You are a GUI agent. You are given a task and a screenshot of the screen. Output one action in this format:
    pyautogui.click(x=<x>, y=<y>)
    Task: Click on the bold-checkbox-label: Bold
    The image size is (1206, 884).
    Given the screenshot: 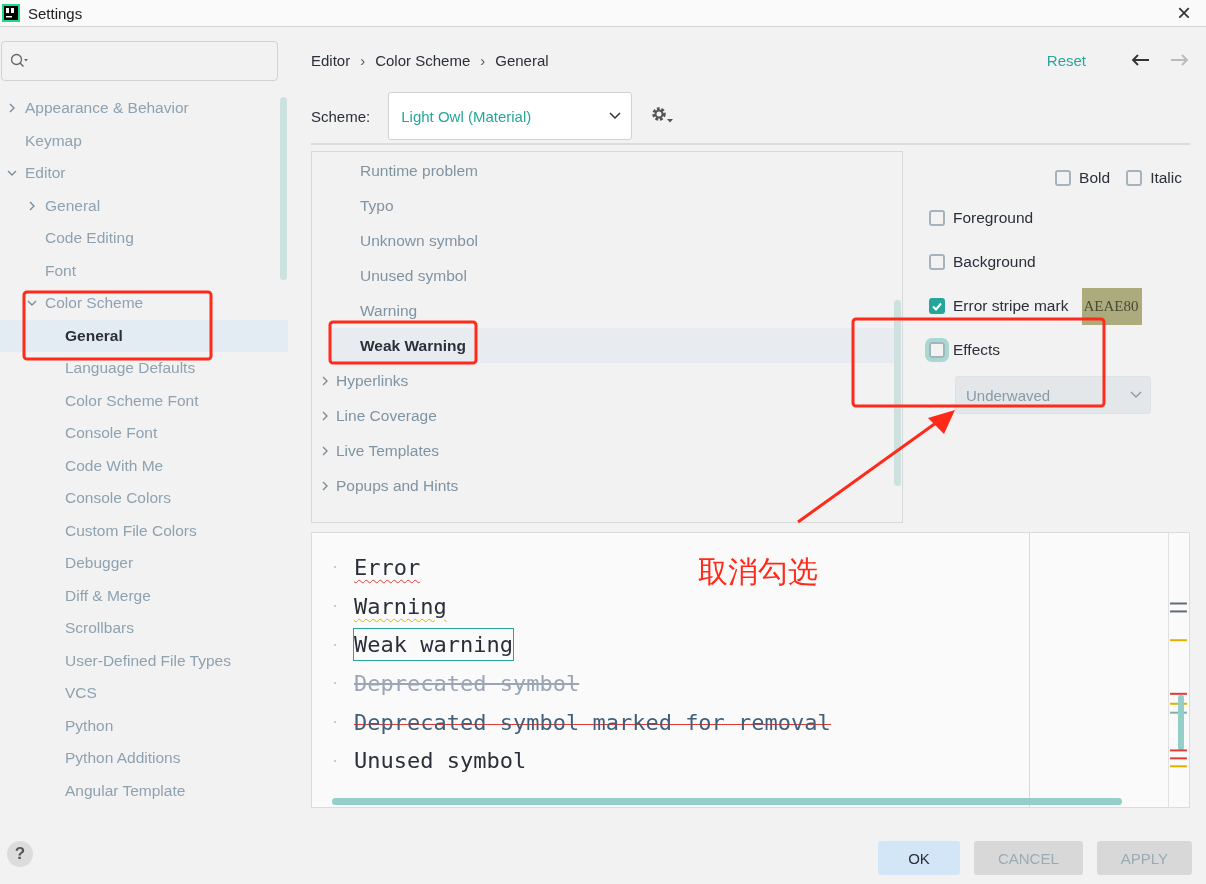 What is the action you would take?
    pyautogui.click(x=1083, y=178)
    